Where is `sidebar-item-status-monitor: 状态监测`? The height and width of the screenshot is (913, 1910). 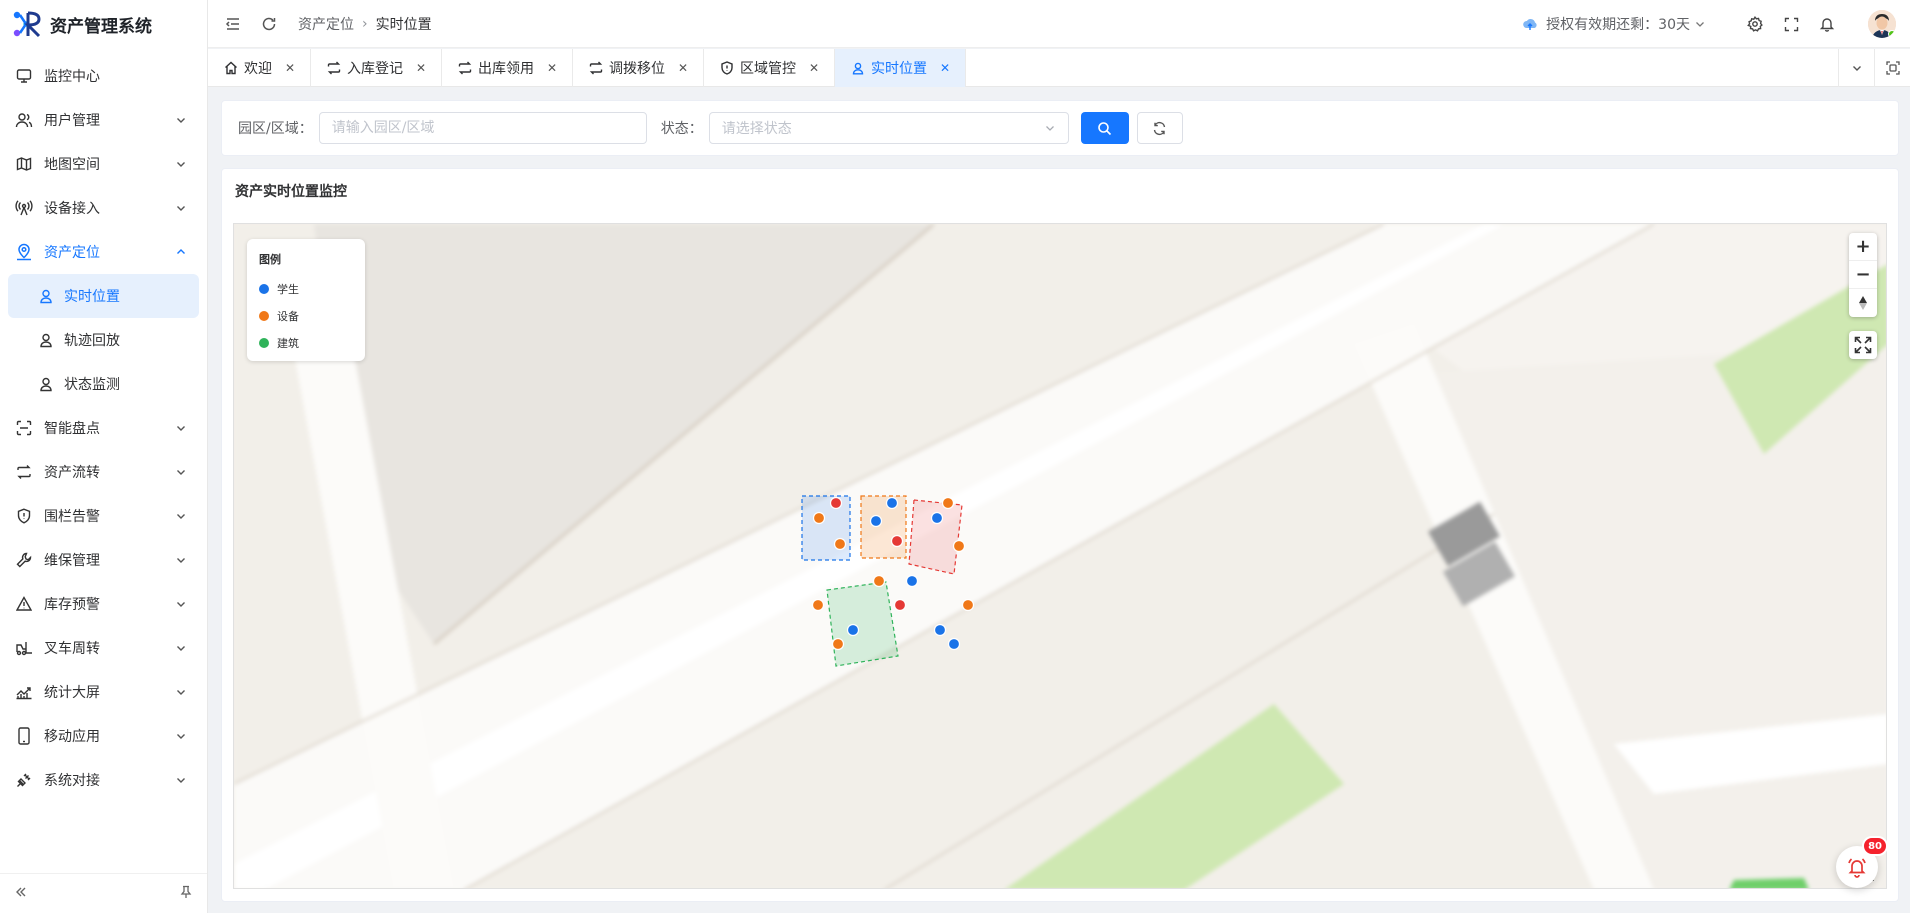 sidebar-item-status-monitor: 状态监测 is located at coordinates (103, 384).